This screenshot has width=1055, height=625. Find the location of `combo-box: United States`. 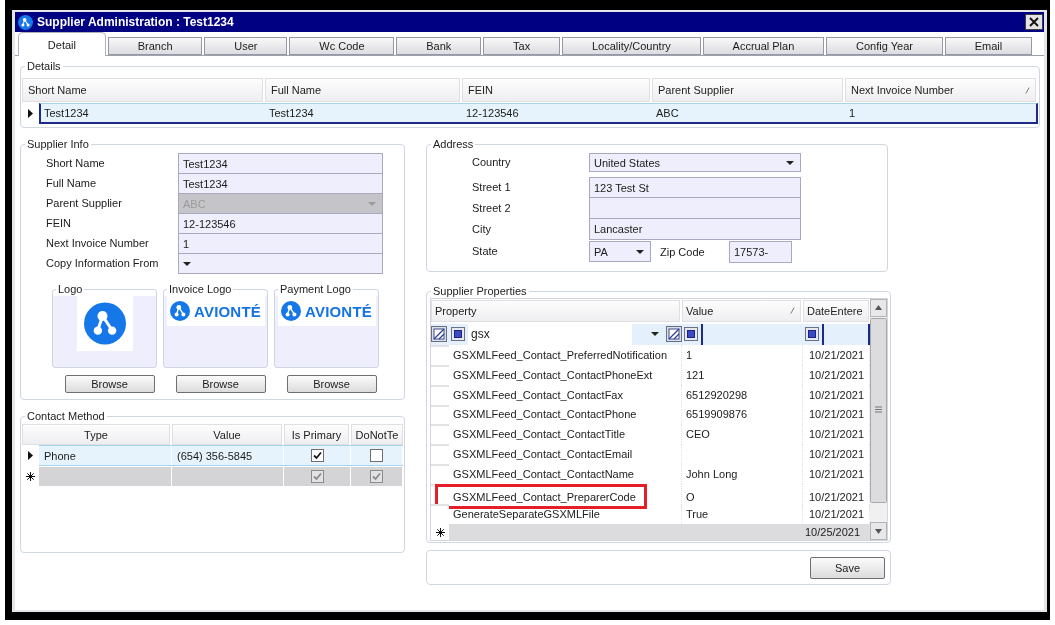

combo-box: United States is located at coordinates (695, 162).